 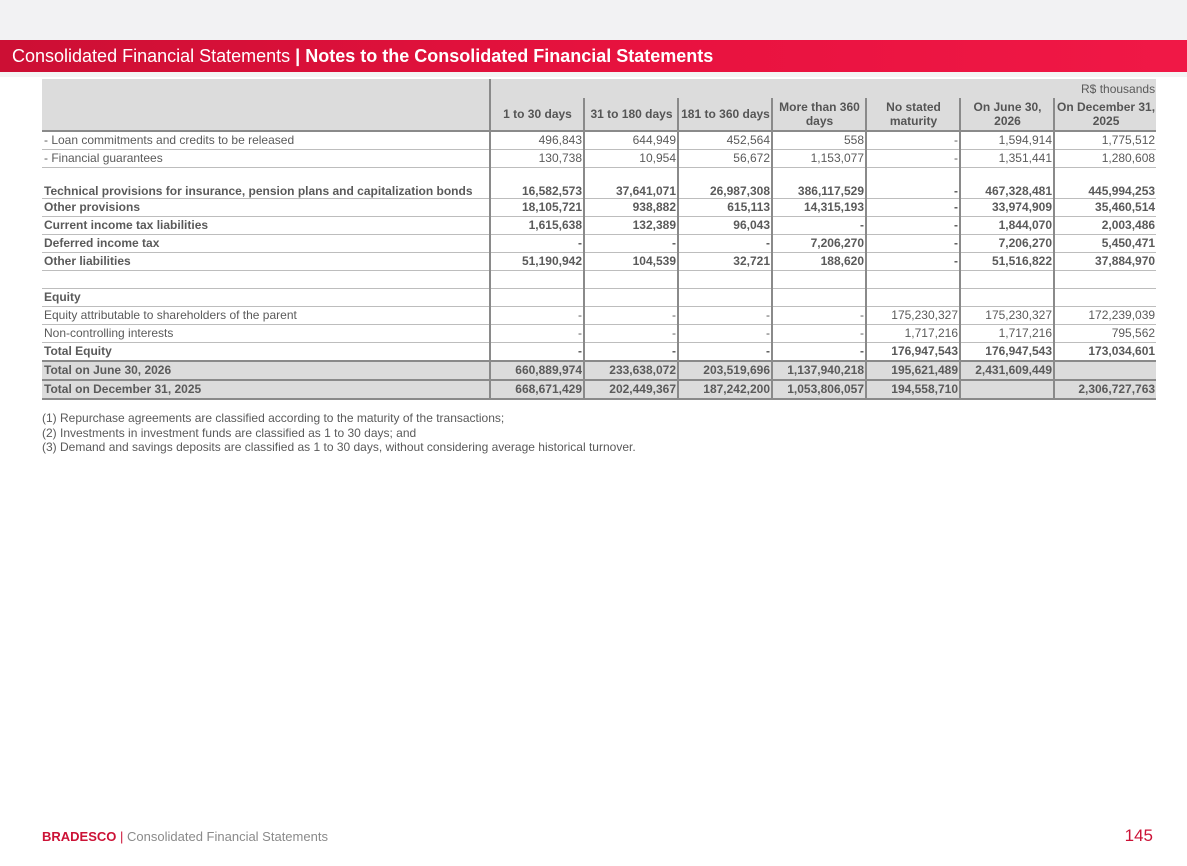 I want to click on row-label: Other provisions, so click(x=266, y=207).